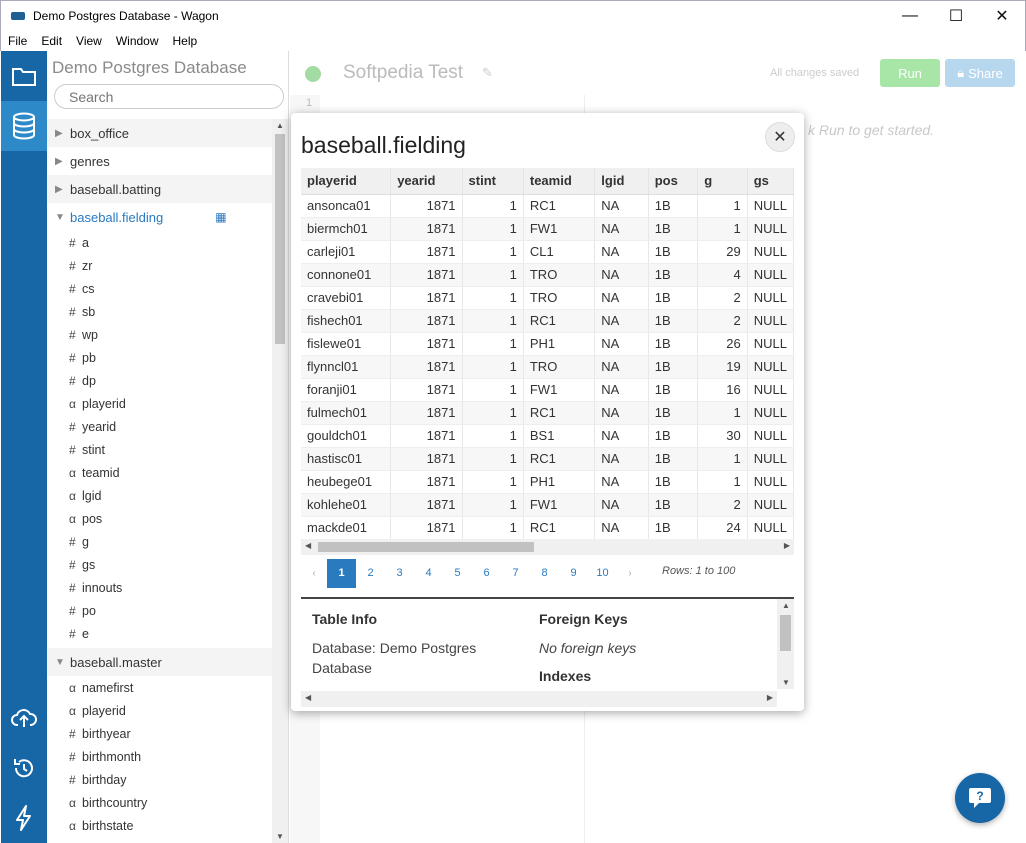 Image resolution: width=1026 pixels, height=843 pixels. I want to click on tree-column: # stint, so click(159, 449).